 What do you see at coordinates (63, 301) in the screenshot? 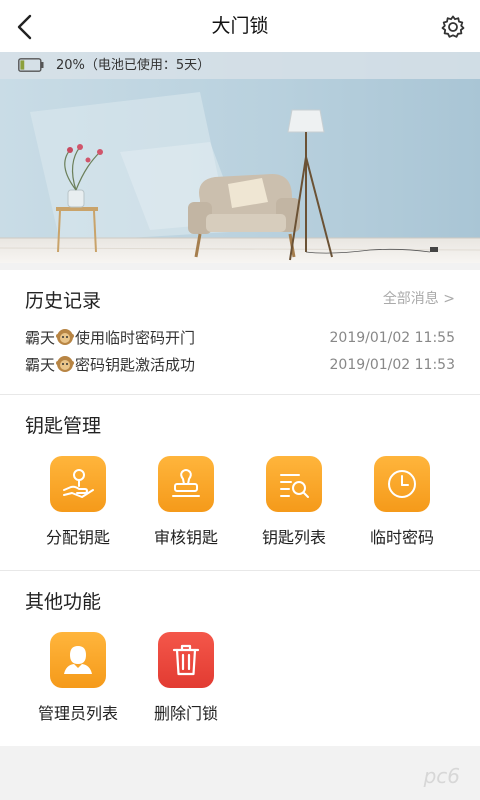
I see `history-title: 历史记录` at bounding box center [63, 301].